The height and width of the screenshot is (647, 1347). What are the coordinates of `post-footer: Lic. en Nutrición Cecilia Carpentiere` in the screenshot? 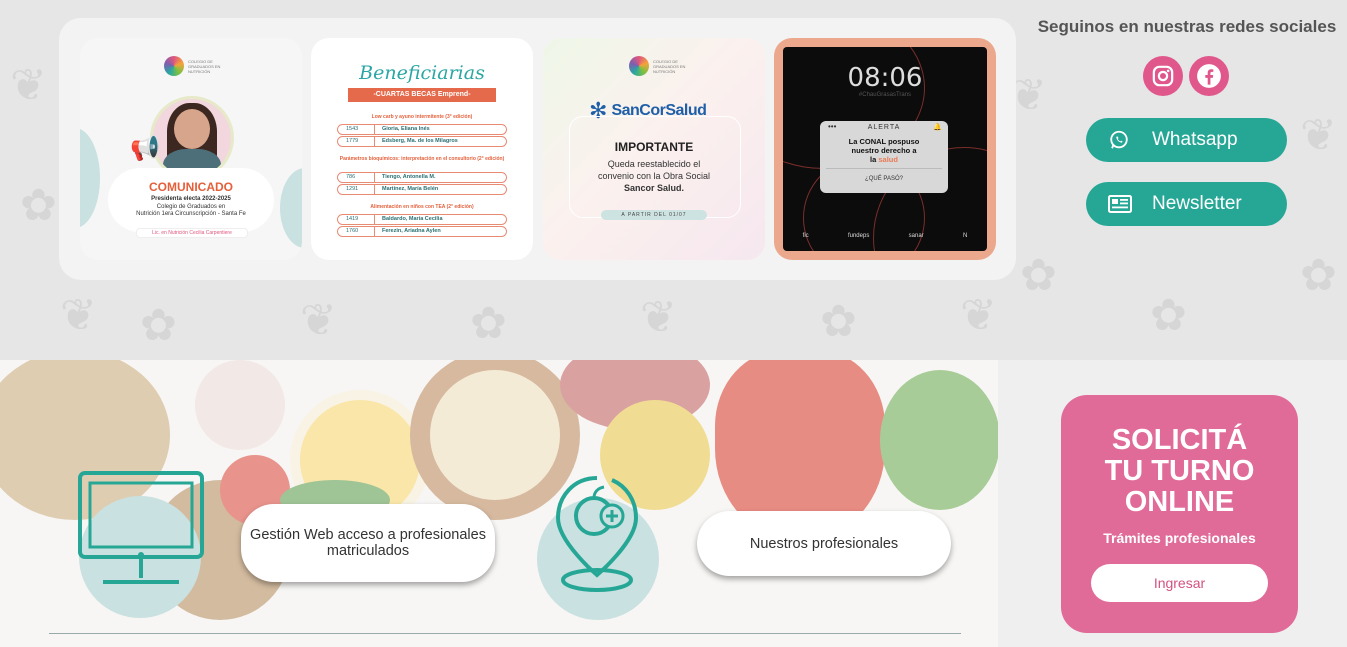 It's located at (192, 233).